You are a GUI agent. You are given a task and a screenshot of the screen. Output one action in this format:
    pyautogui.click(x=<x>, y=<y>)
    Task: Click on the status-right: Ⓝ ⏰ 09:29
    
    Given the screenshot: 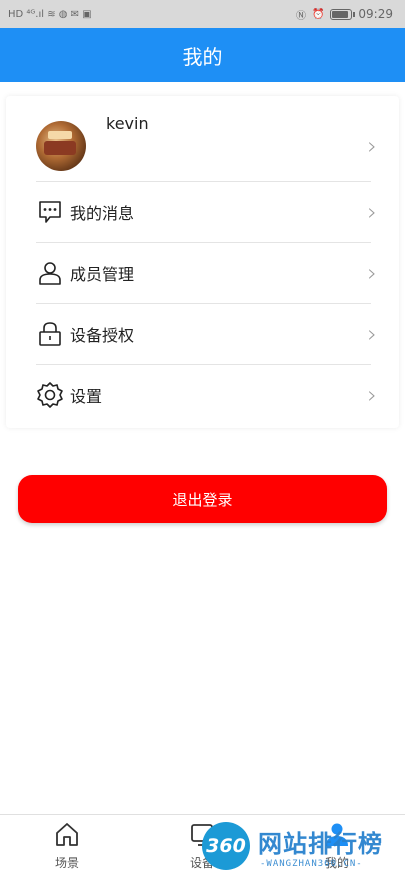 What is the action you would take?
    pyautogui.click(x=344, y=14)
    